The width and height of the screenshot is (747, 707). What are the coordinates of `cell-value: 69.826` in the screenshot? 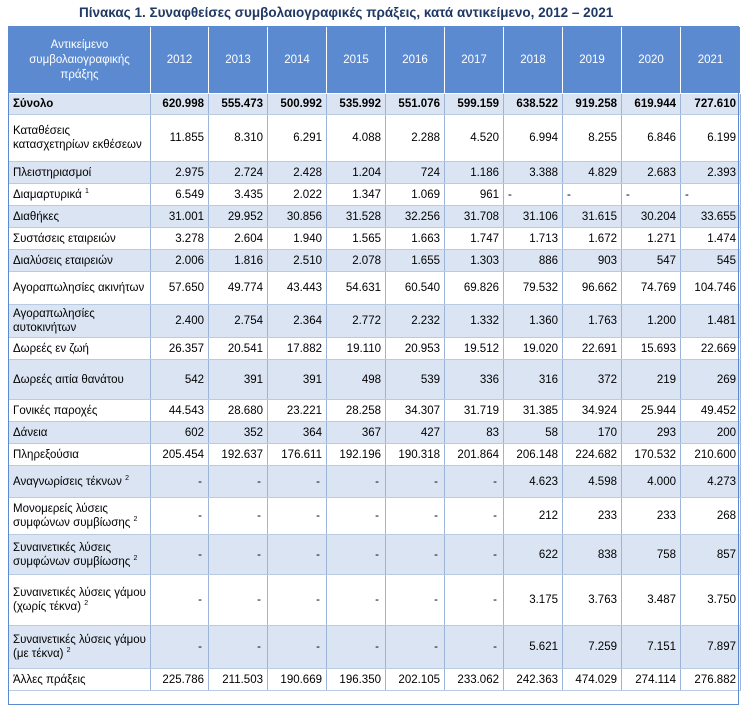 It's located at (474, 288).